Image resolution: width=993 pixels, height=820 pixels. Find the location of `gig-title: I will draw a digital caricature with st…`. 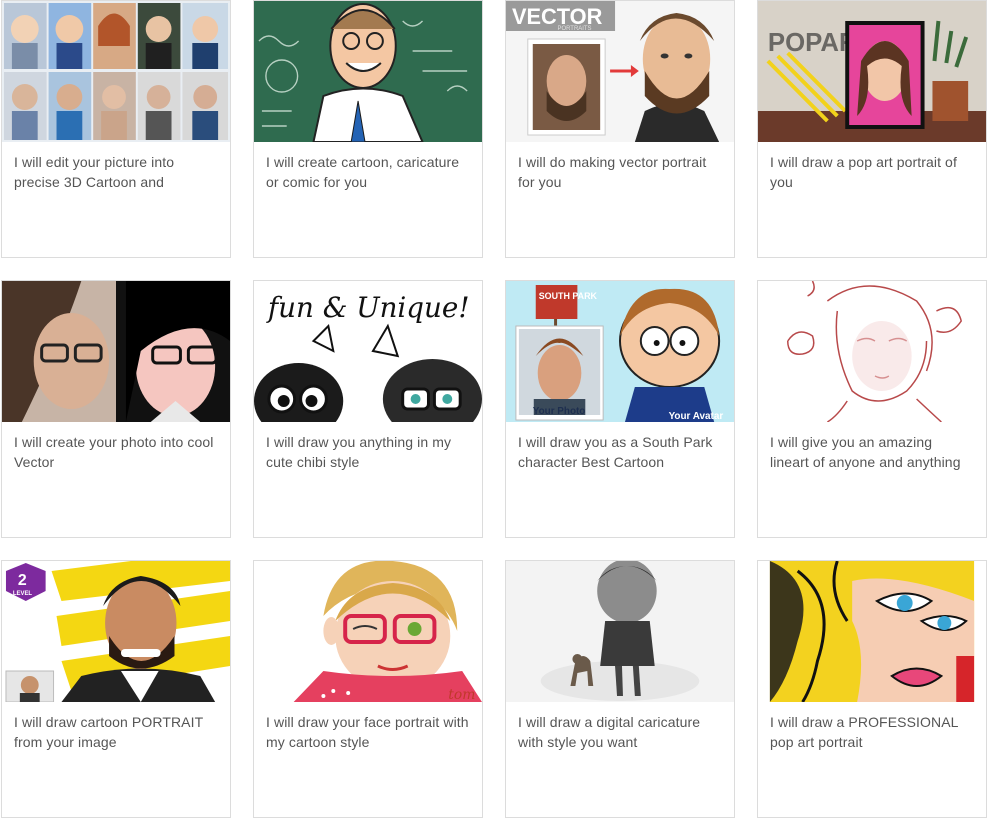

gig-title: I will draw a digital caricature with st… is located at coordinates (620, 732).